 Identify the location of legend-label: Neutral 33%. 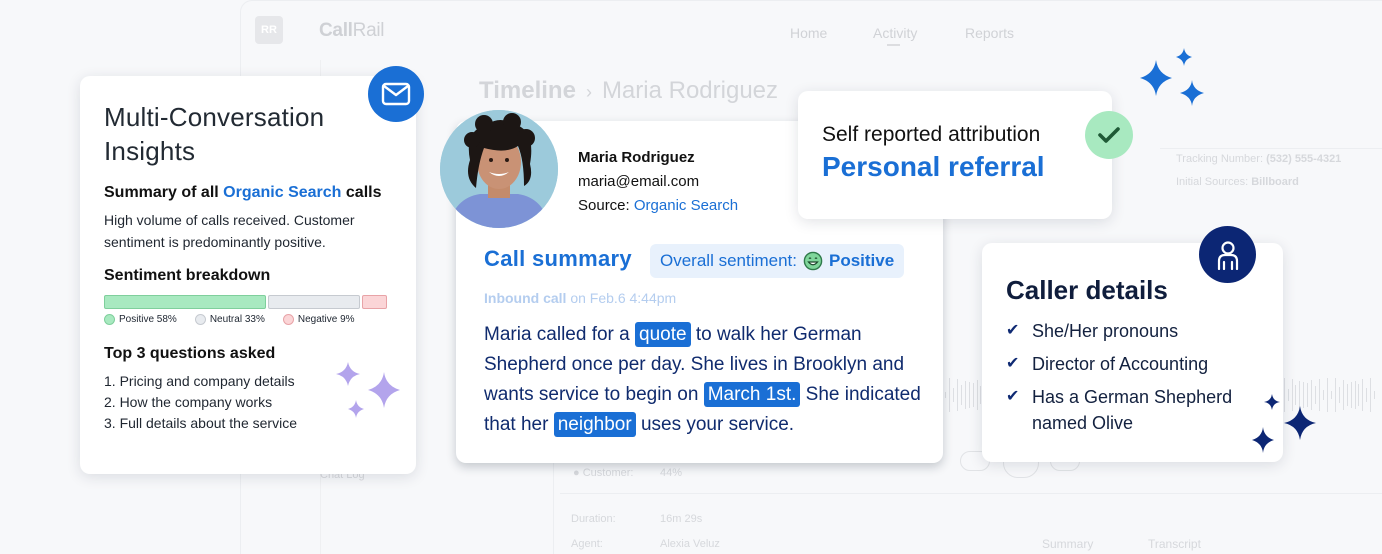
(237, 319).